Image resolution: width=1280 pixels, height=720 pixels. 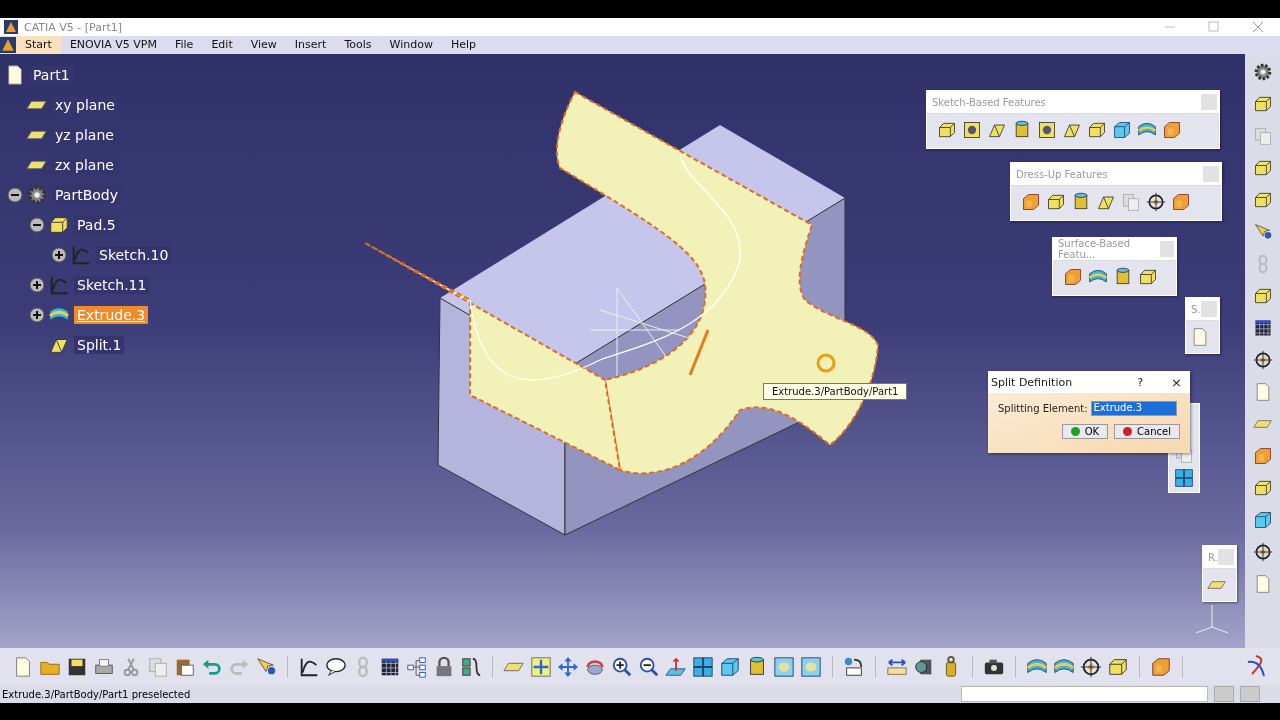 What do you see at coordinates (622, 666) in the screenshot?
I see `zoom-in-icon` at bounding box center [622, 666].